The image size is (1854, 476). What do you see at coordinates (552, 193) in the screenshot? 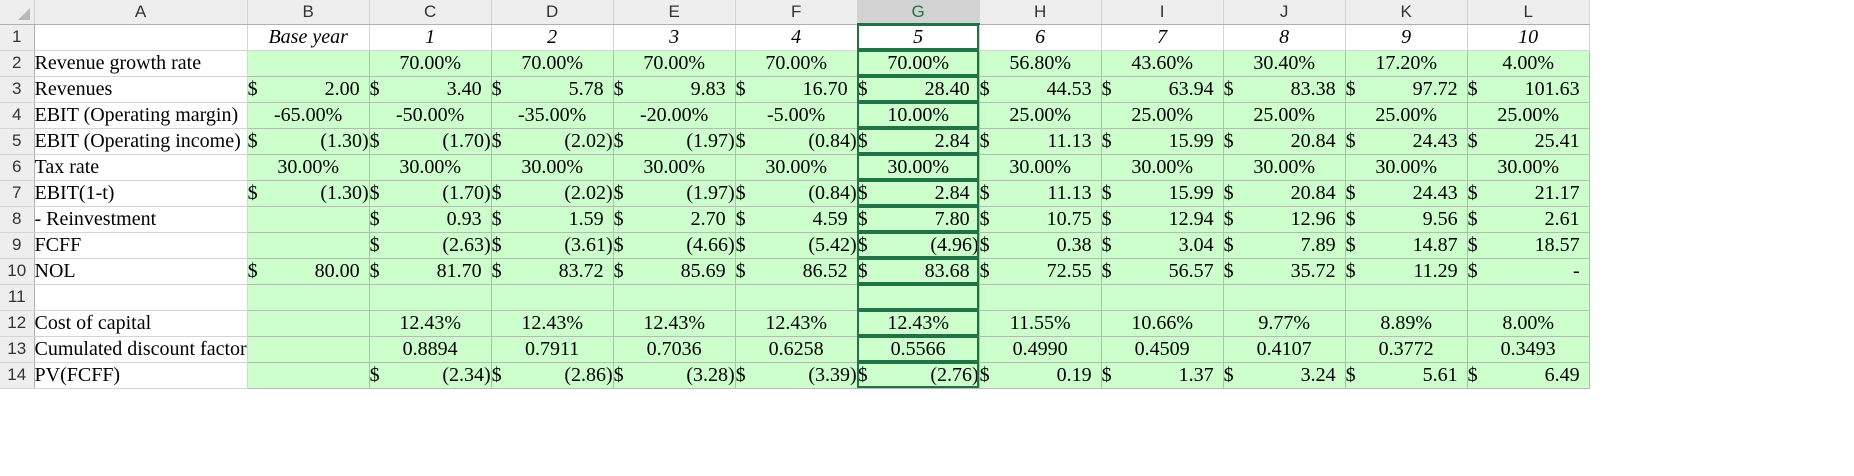
I see `cell-d7: $ (2.02)` at bounding box center [552, 193].